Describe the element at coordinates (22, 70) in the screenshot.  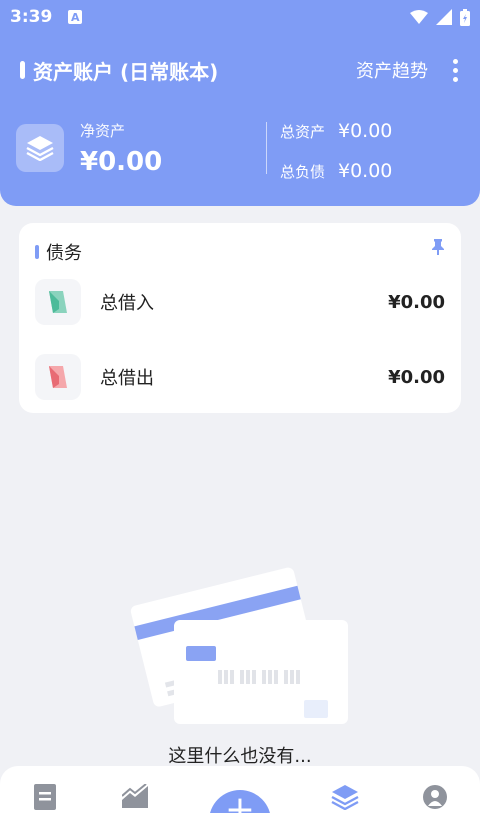
I see `title-marker` at that location.